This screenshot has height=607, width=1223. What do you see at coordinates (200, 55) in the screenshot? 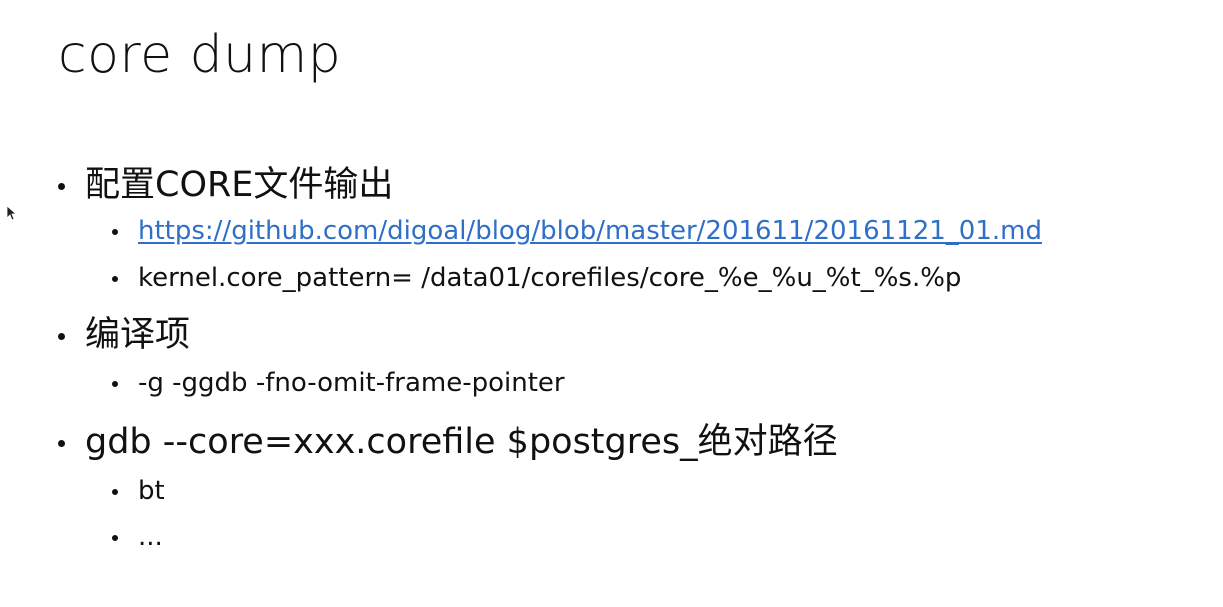
I see `slide-title: core dump` at bounding box center [200, 55].